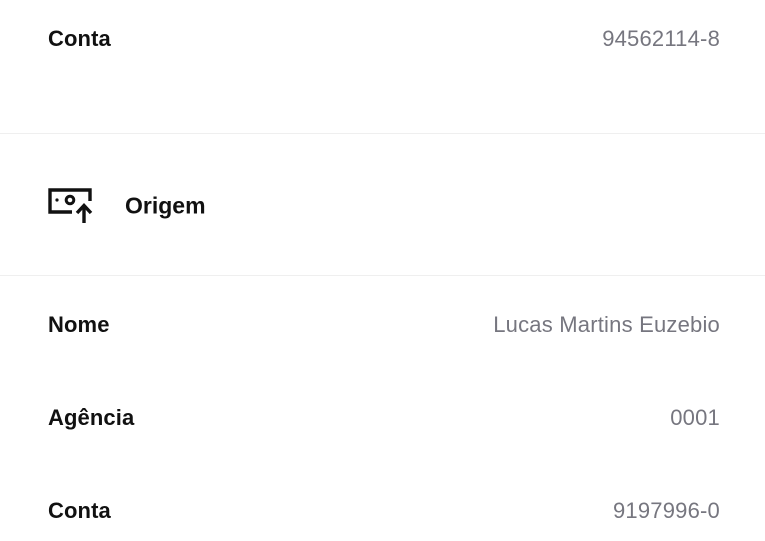 The height and width of the screenshot is (541, 765). Describe the element at coordinates (606, 324) in the screenshot. I see `name-value: Lucas Martins Euzebio` at that location.